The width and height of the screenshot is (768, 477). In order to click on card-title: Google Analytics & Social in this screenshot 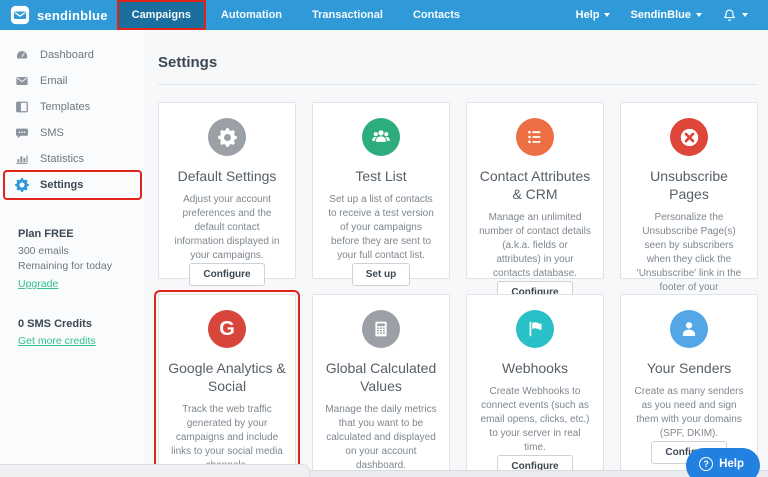, I will do `click(227, 377)`.